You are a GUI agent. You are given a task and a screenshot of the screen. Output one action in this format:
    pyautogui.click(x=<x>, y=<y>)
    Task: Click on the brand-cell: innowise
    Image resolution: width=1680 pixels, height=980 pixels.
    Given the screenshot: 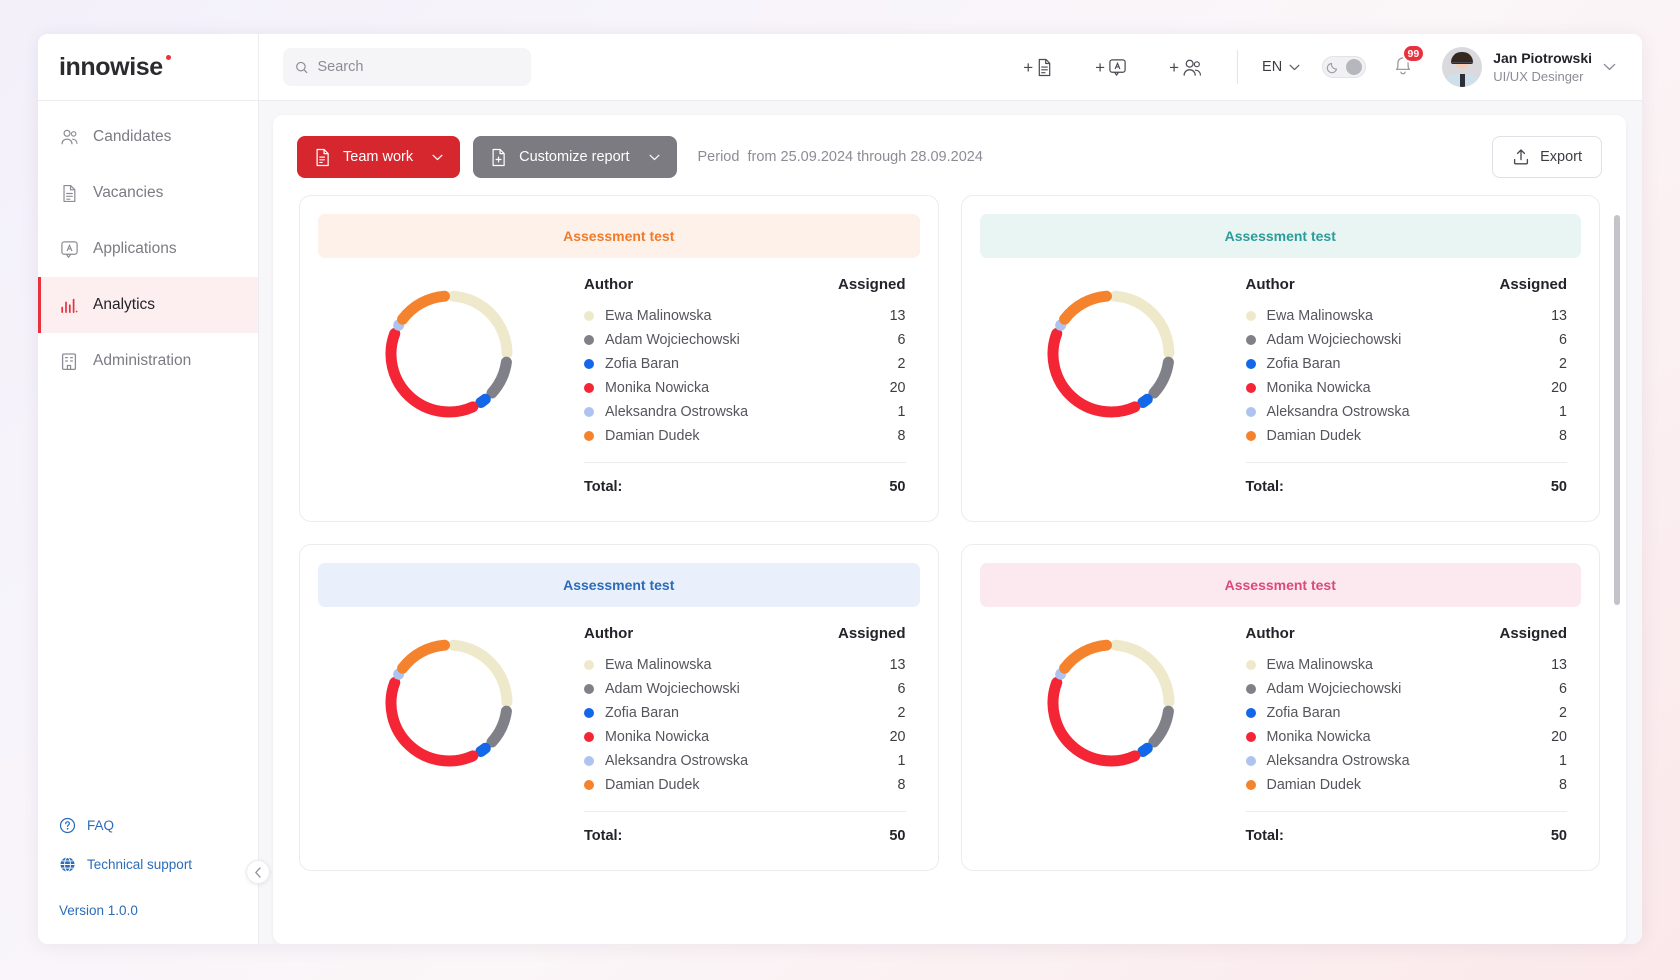 What is the action you would take?
    pyautogui.click(x=148, y=67)
    